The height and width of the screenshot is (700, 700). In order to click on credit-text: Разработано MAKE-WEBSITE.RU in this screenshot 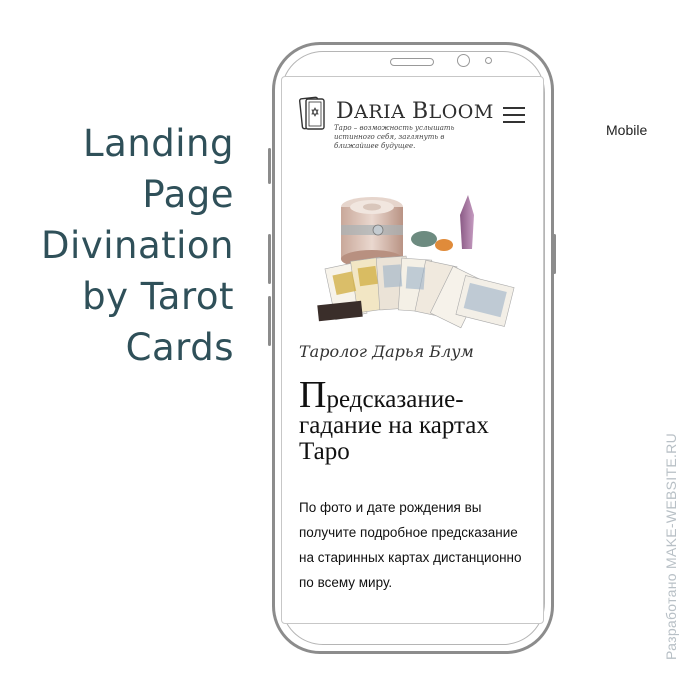, I will do `click(673, 546)`.